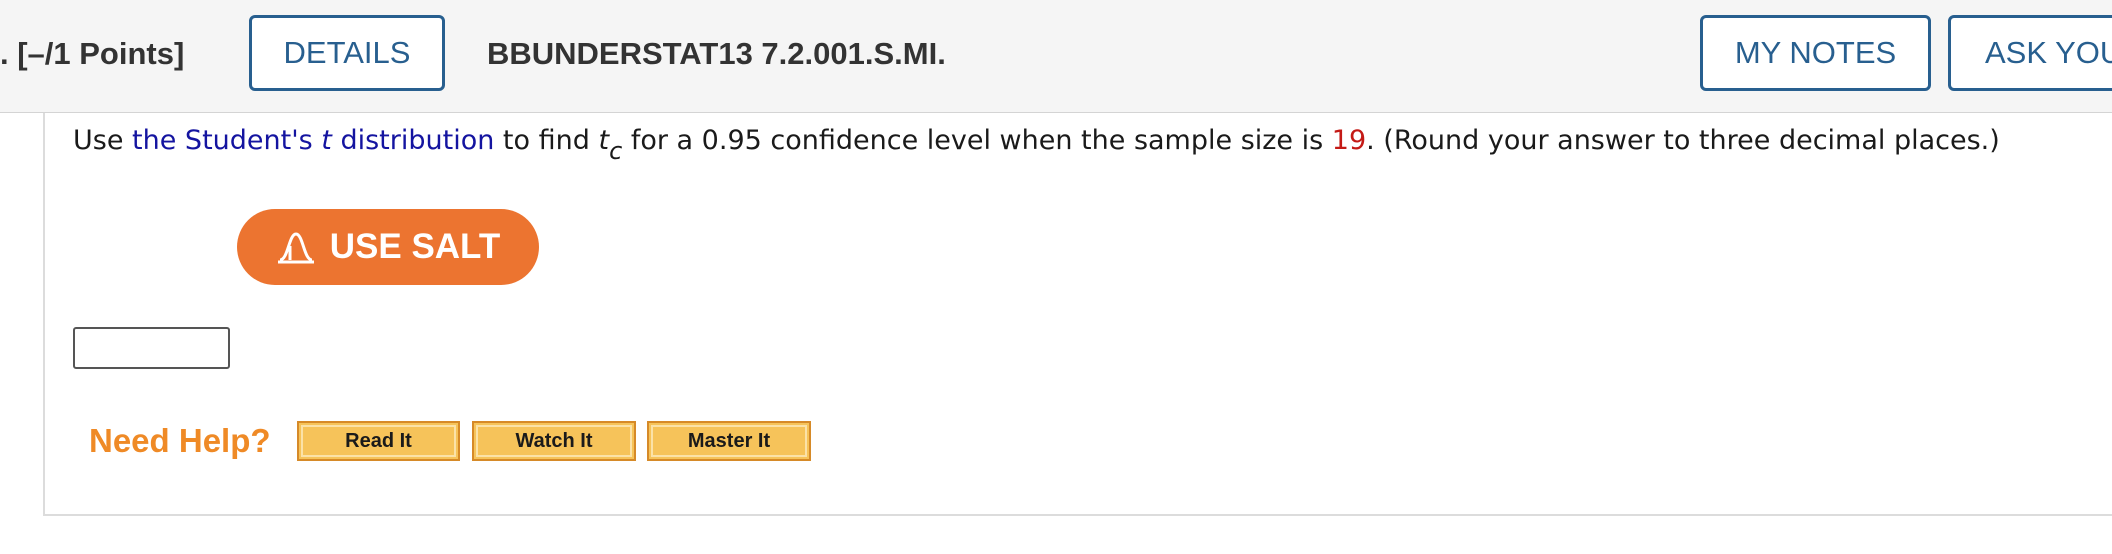  Describe the element at coordinates (546, 140) in the screenshot. I see `question-text-part: to find` at that location.